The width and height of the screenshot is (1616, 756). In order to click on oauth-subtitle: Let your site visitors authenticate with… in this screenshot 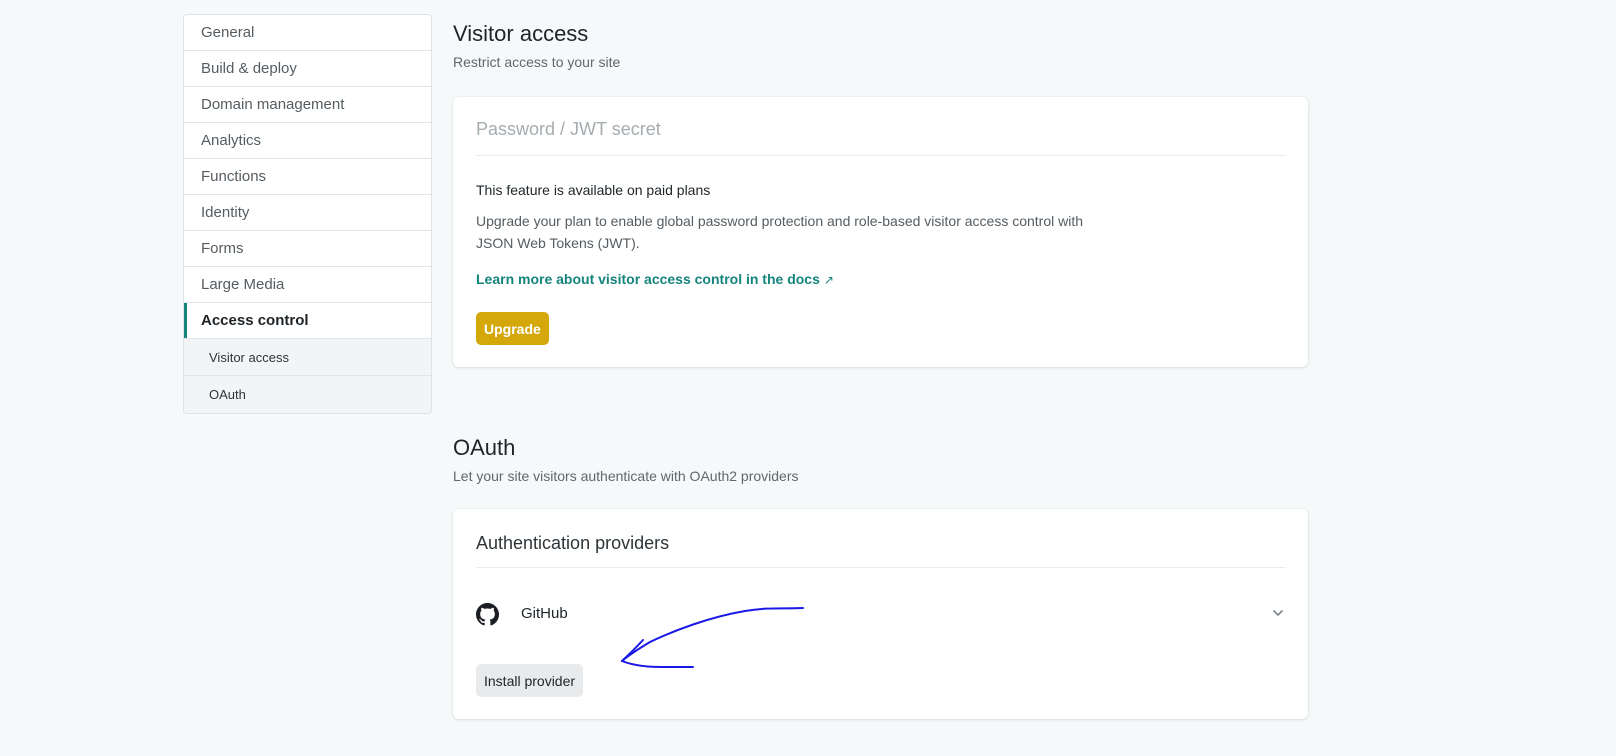, I will do `click(626, 476)`.